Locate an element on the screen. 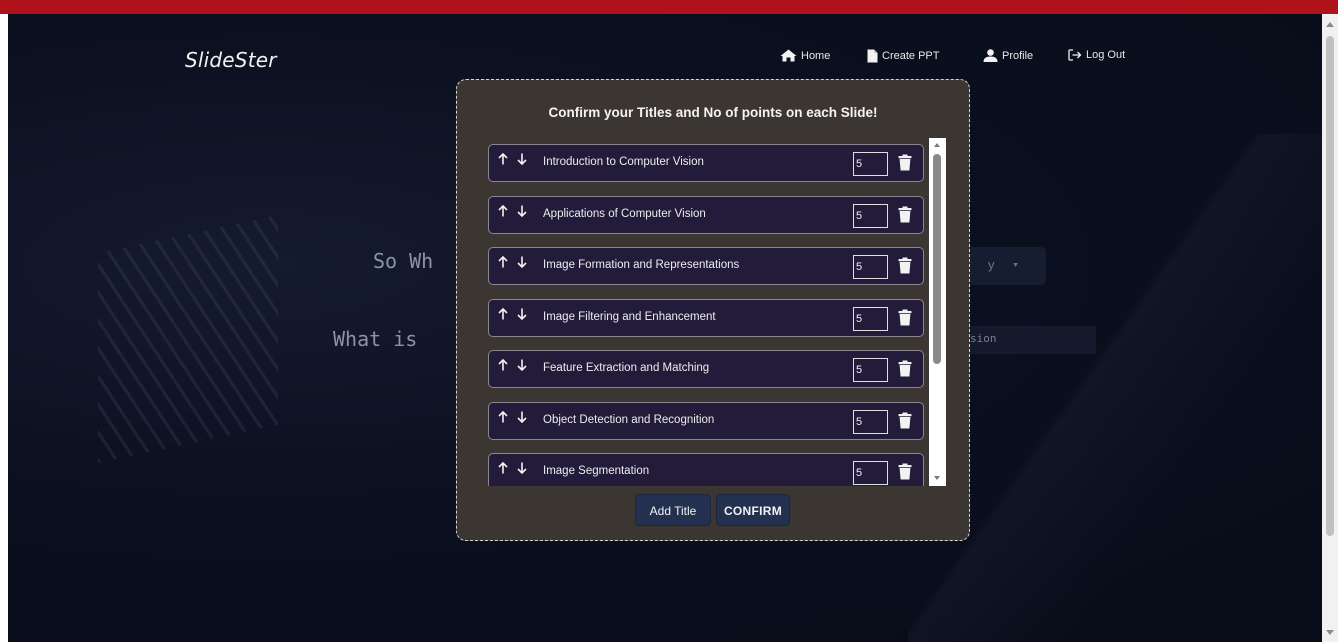  background-pattern is located at coordinates (188, 339).